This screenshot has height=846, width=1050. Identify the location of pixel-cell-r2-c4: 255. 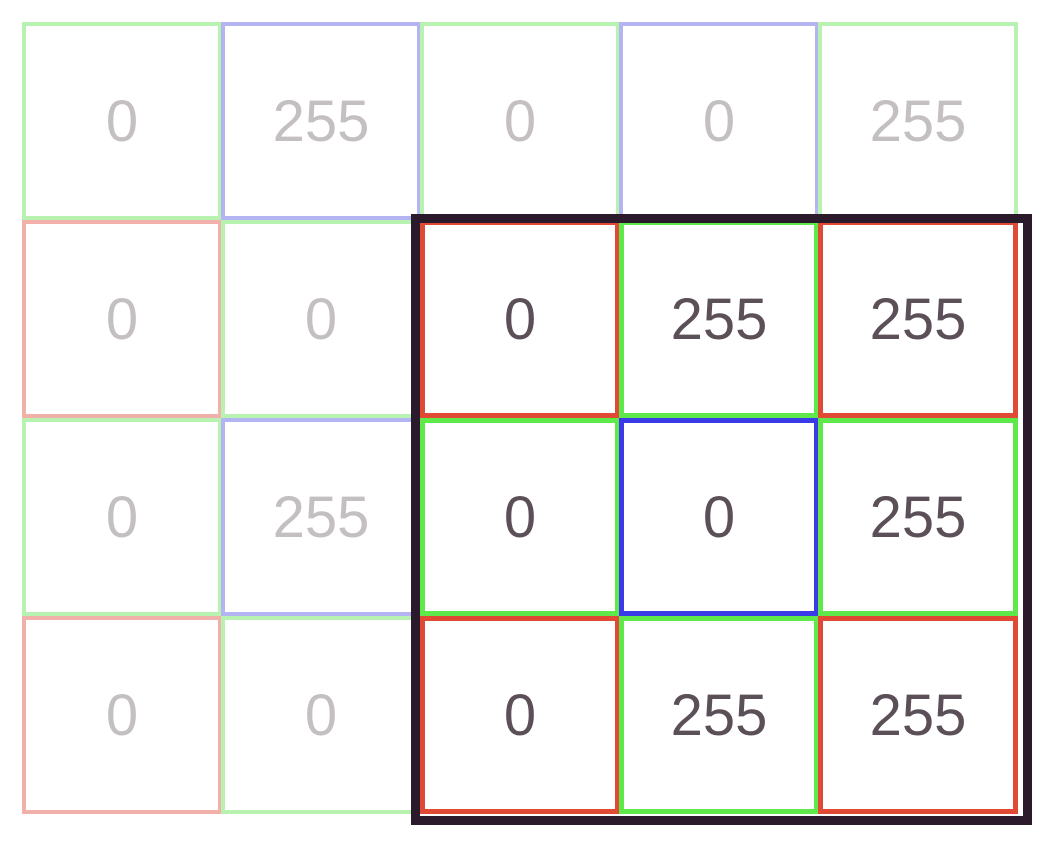
(719, 319).